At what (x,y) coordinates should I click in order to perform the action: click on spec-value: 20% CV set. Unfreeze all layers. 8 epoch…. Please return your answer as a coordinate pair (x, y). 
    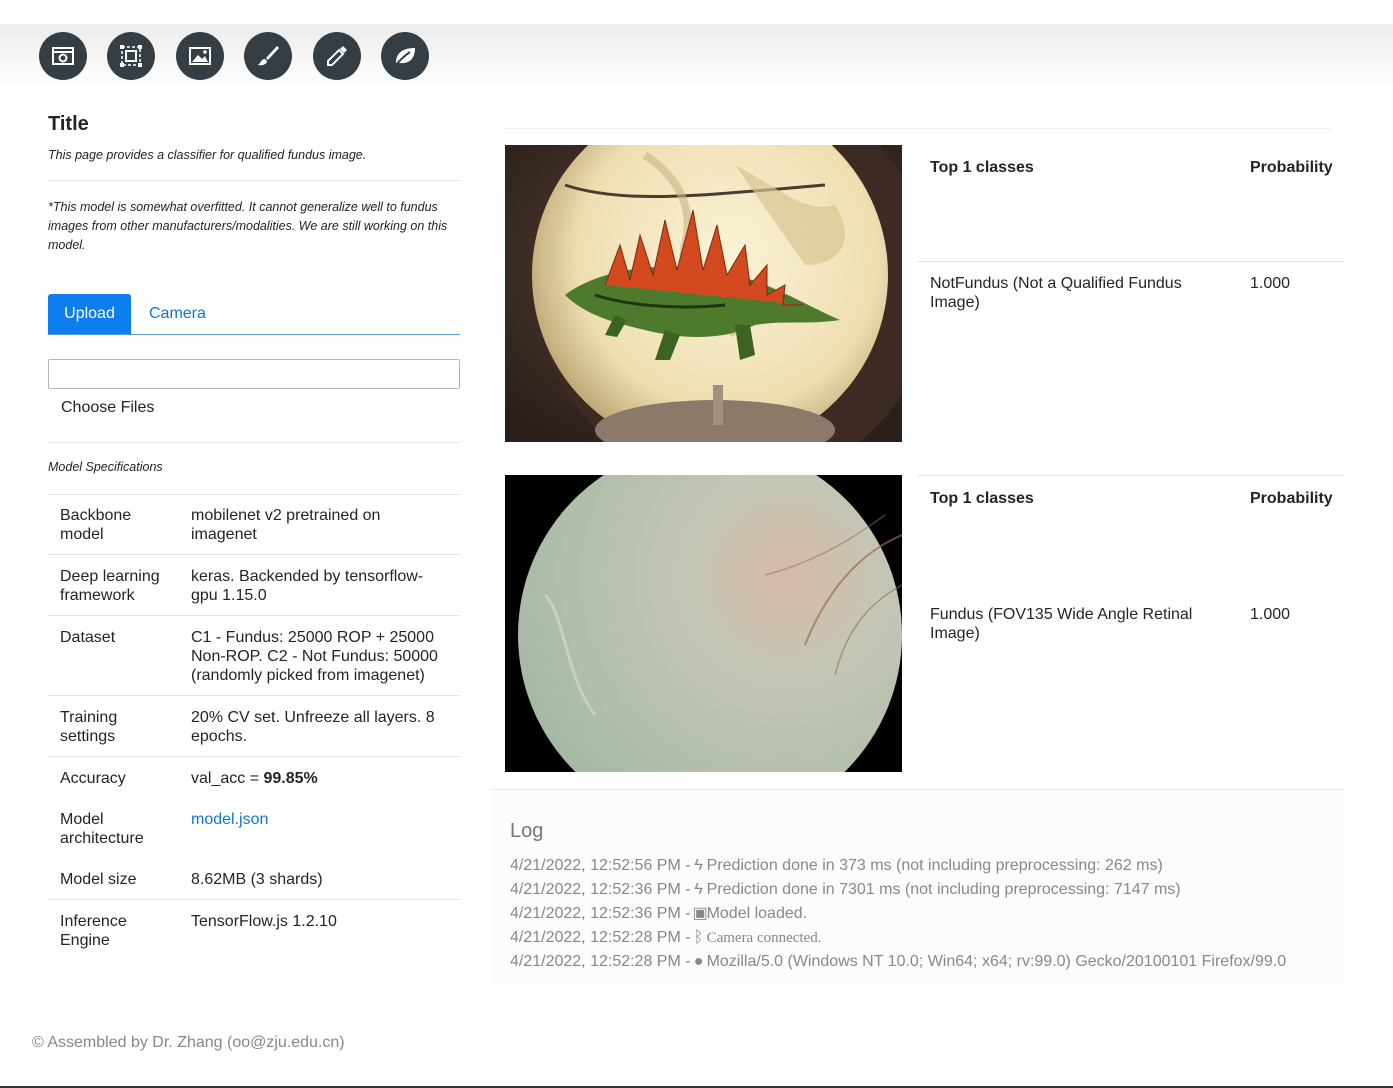
    Looking at the image, I should click on (319, 726).